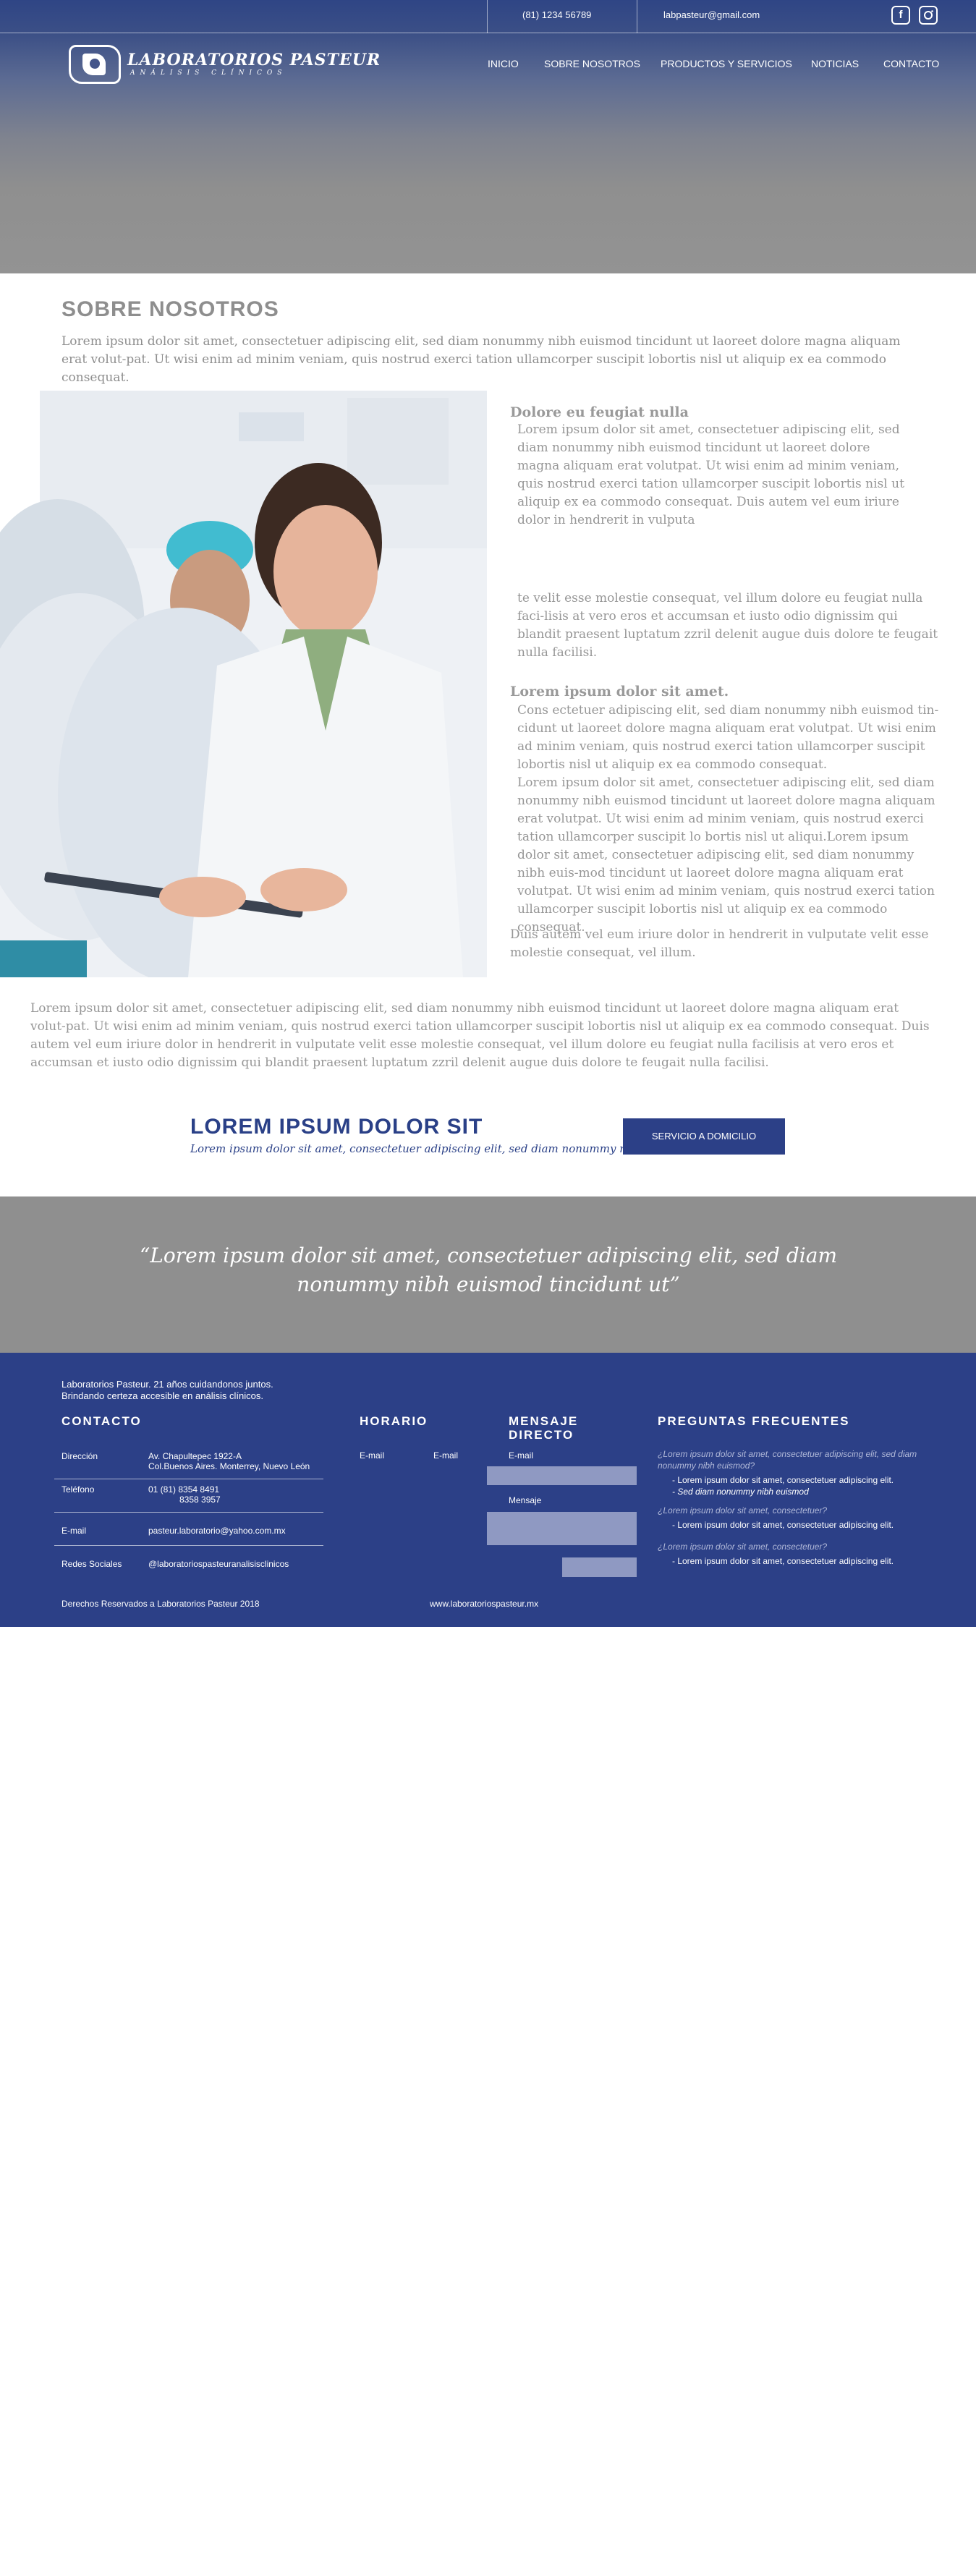 The width and height of the screenshot is (976, 2576). Describe the element at coordinates (78, 1489) in the screenshot. I see `telefono-label: Teléfono` at that location.